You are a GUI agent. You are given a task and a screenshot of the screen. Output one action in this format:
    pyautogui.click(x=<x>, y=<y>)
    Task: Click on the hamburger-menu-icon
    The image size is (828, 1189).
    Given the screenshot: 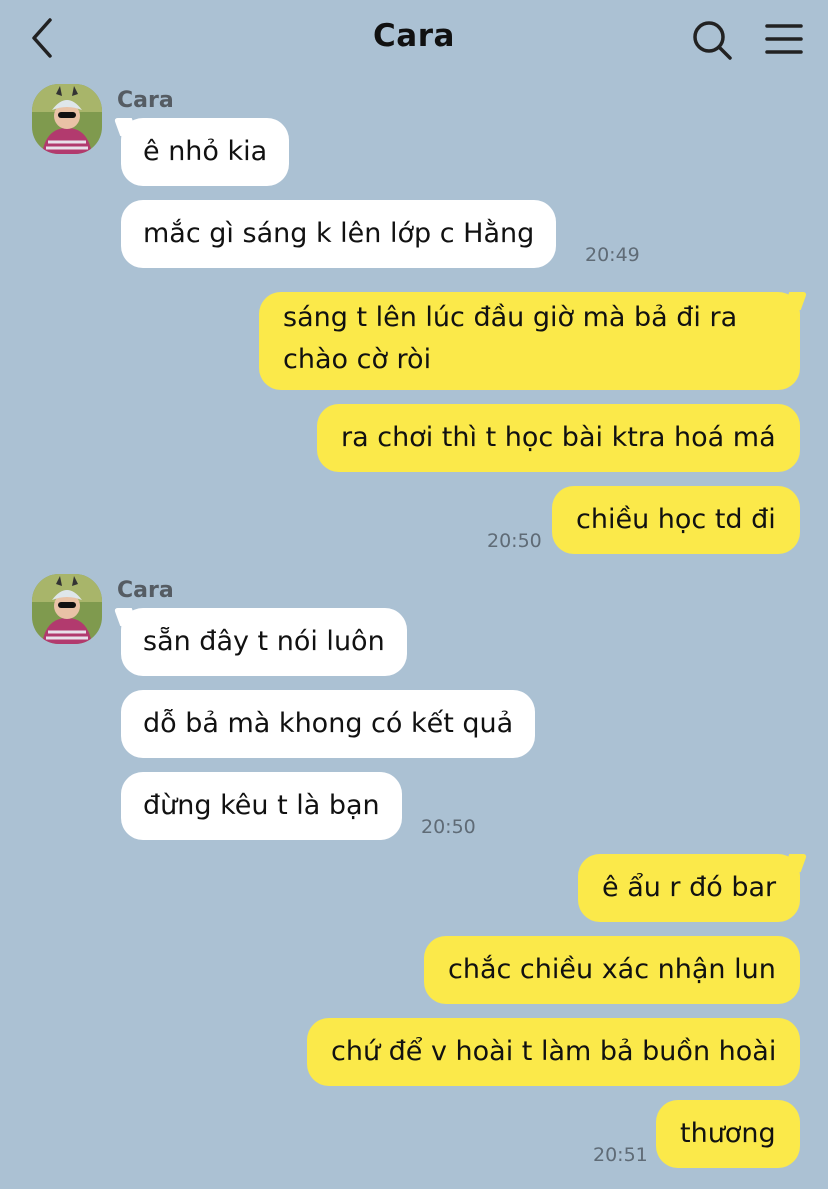 What is the action you would take?
    pyautogui.click(x=784, y=39)
    